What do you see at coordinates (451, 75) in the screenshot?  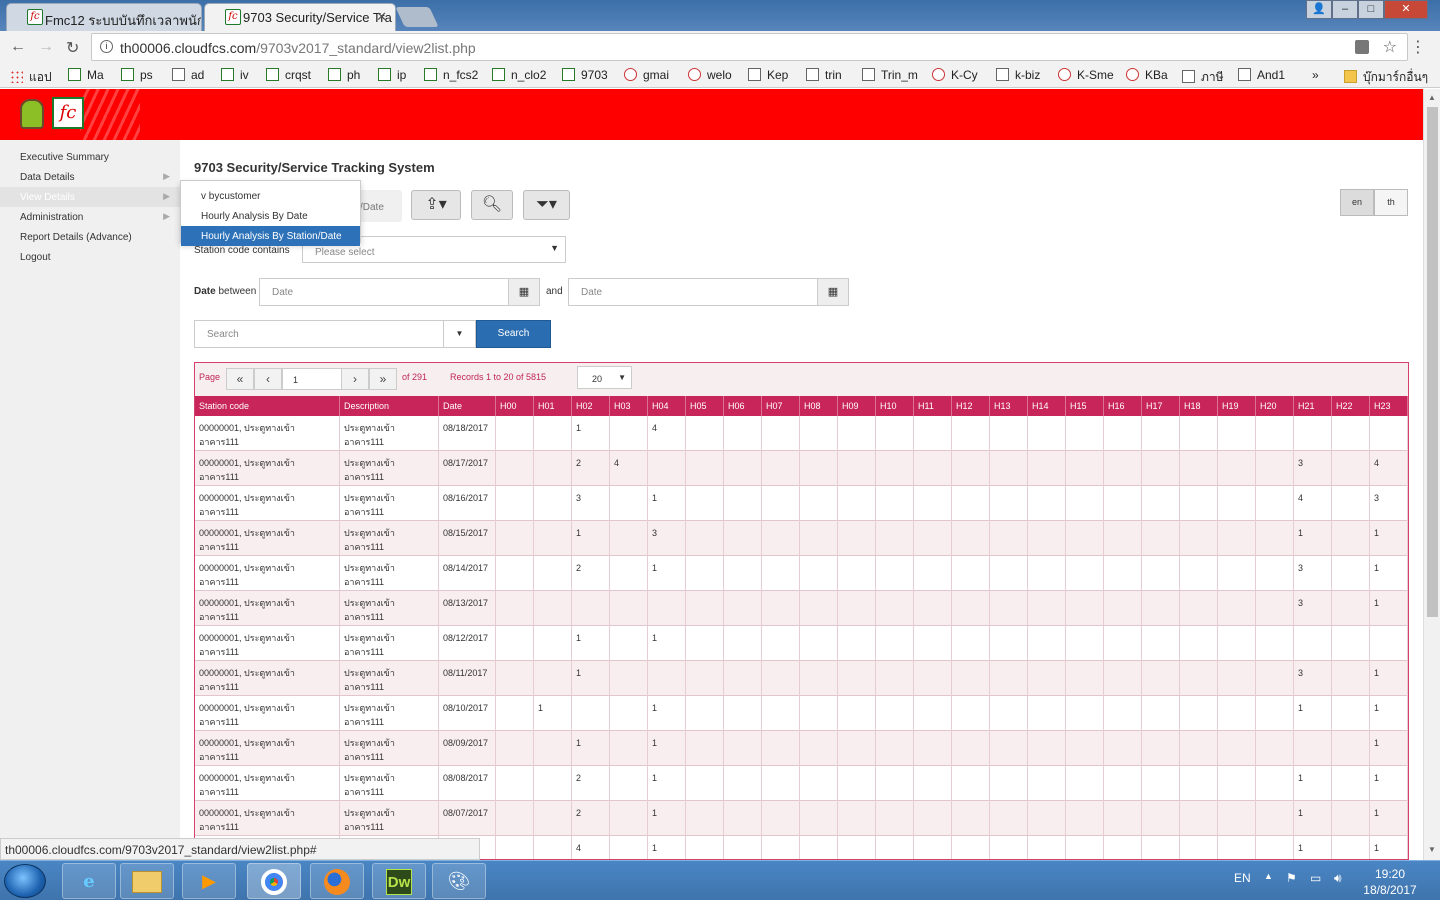 I see `bookmark-item: n_fcs2` at bounding box center [451, 75].